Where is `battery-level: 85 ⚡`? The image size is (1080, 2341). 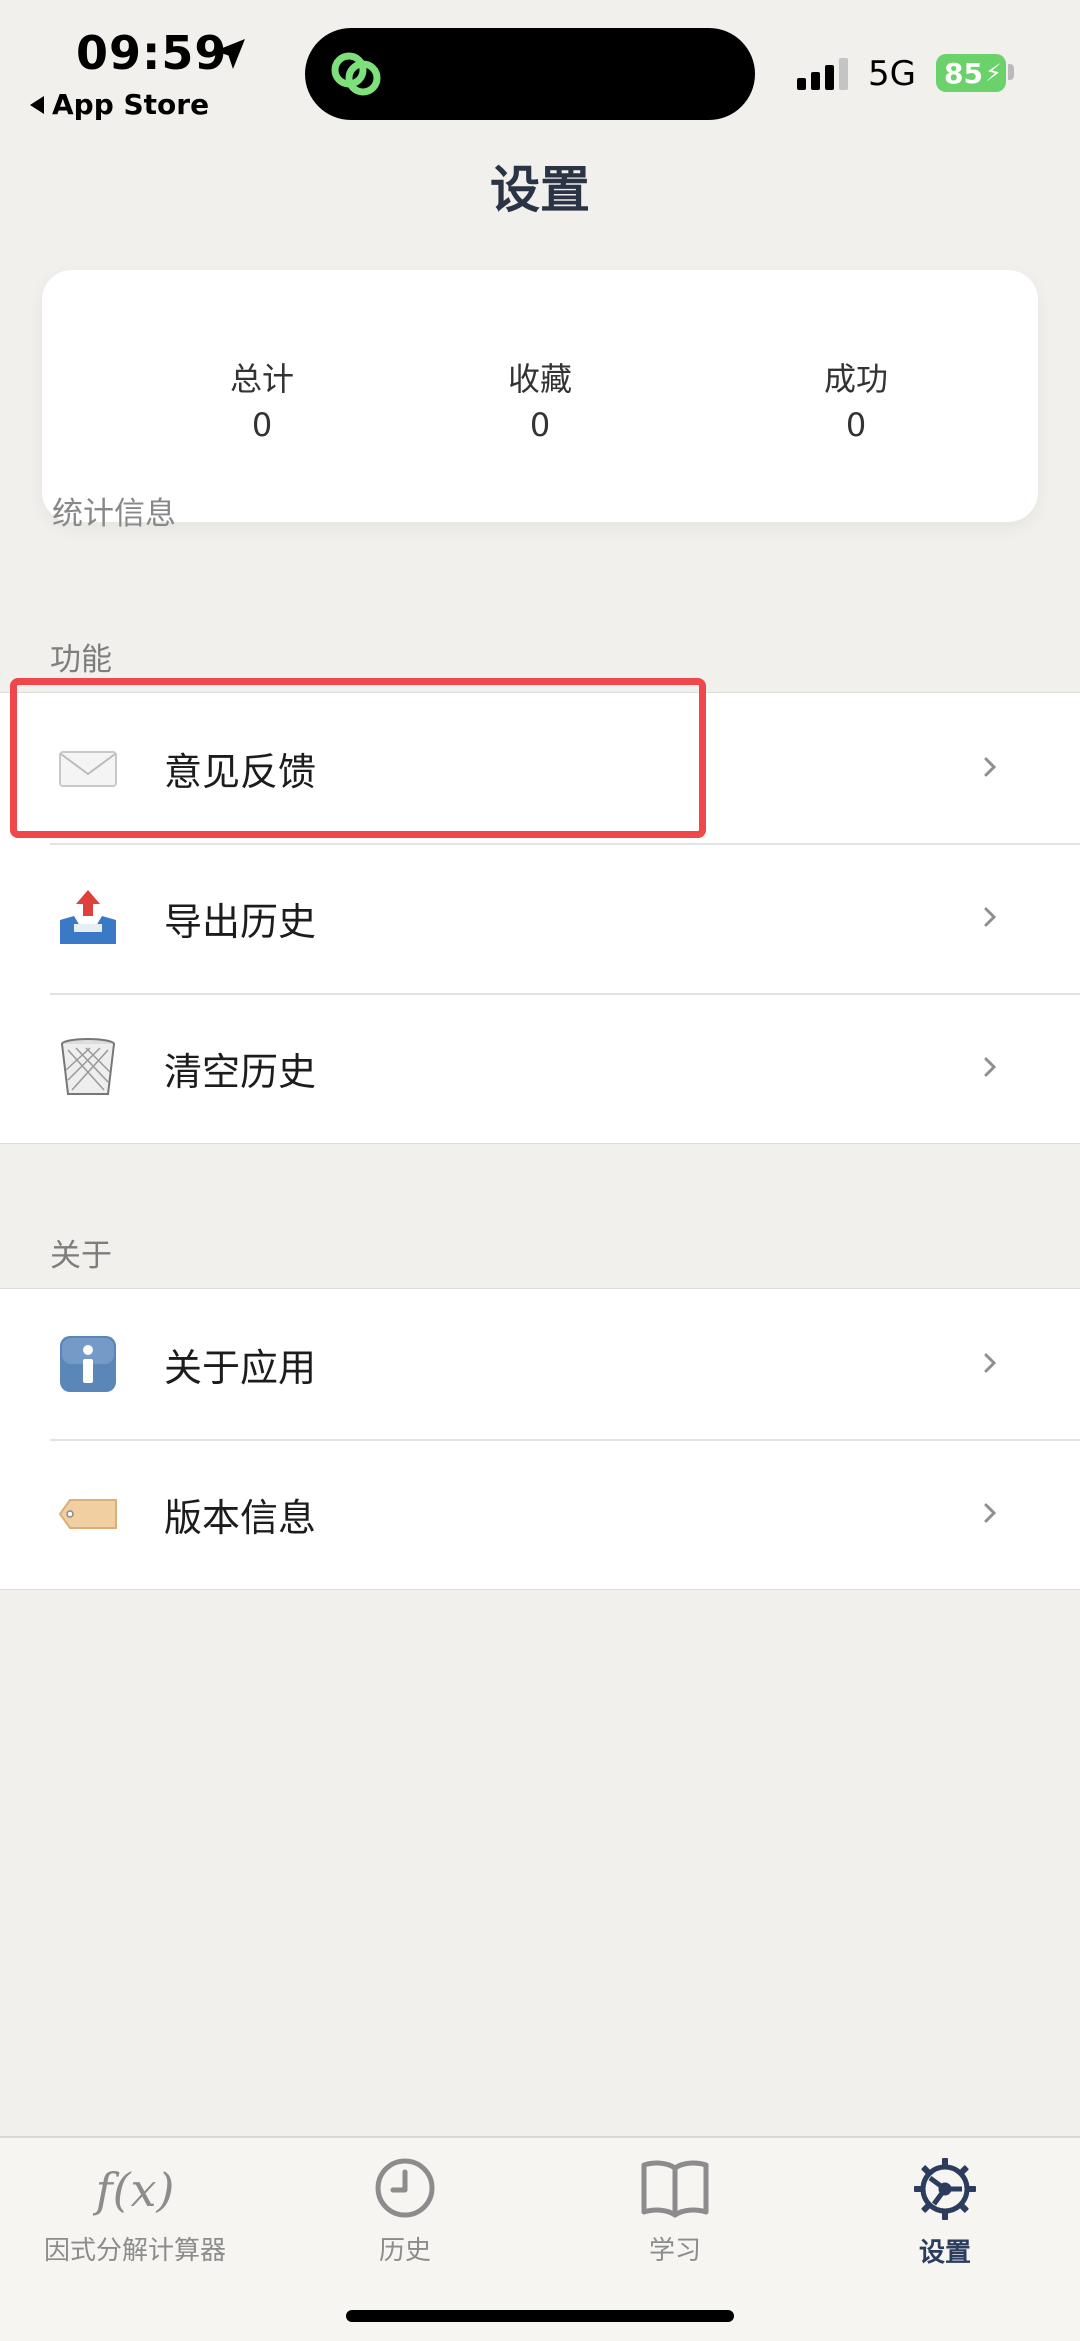
battery-level: 85 ⚡ is located at coordinates (971, 73).